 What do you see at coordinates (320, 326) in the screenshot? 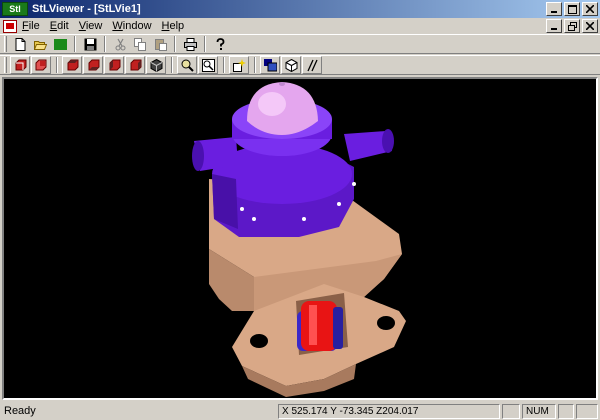
I see `roller` at bounding box center [320, 326].